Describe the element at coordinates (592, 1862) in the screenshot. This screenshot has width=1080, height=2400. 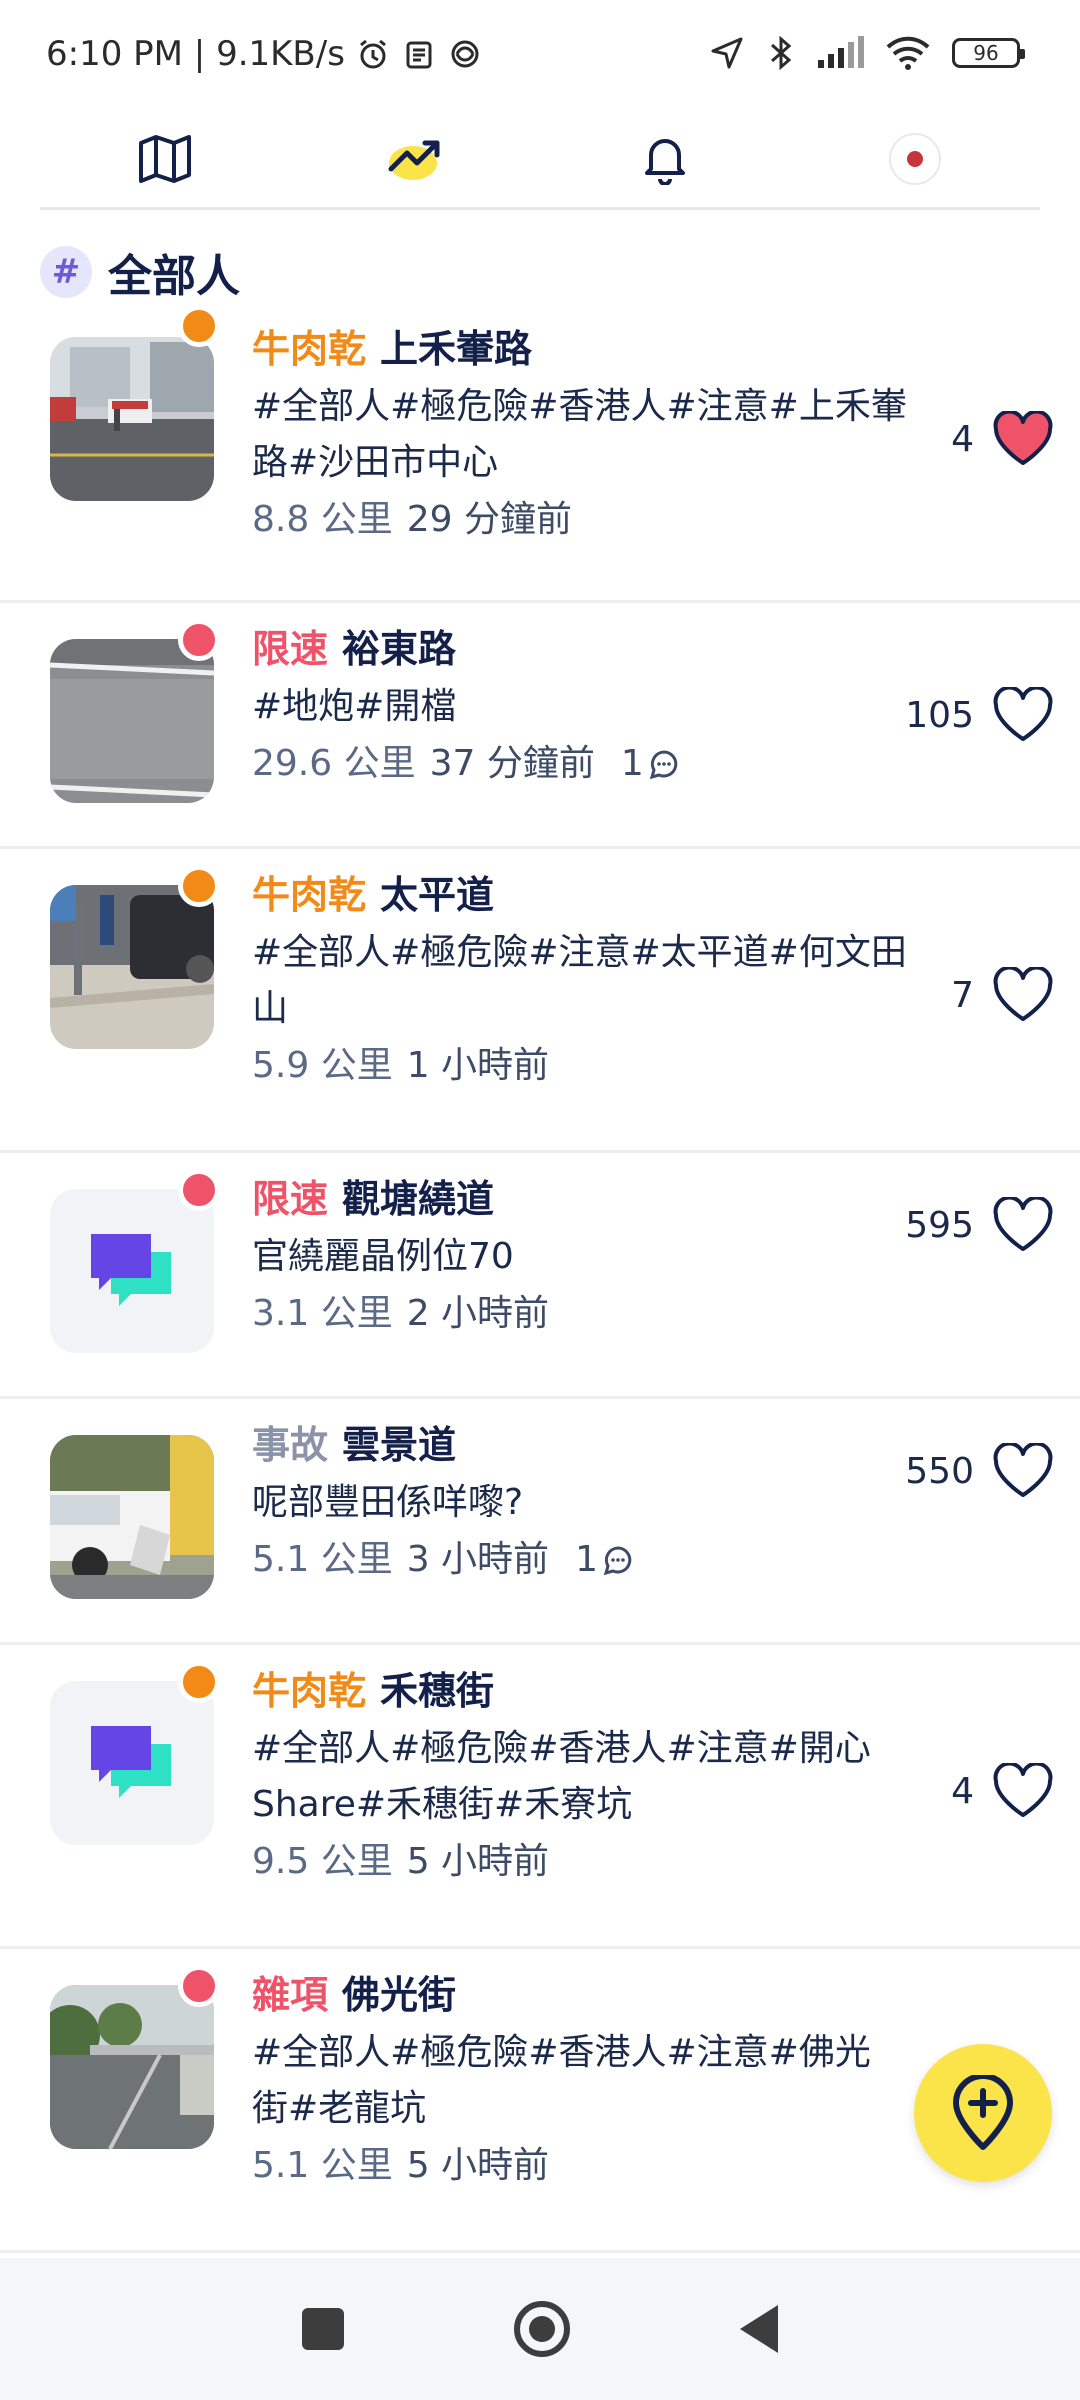
I see `report-meta: 9.5 公里 5 小時前` at that location.